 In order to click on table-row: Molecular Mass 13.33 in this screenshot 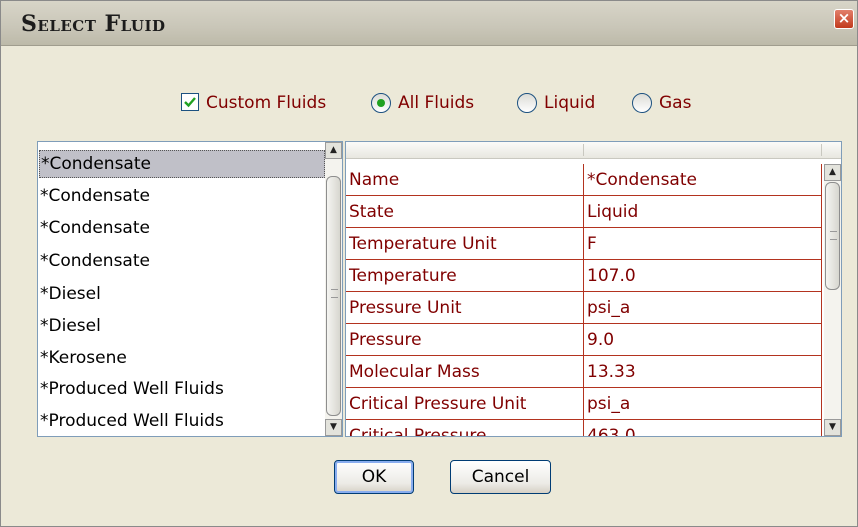, I will do `click(585, 372)`.